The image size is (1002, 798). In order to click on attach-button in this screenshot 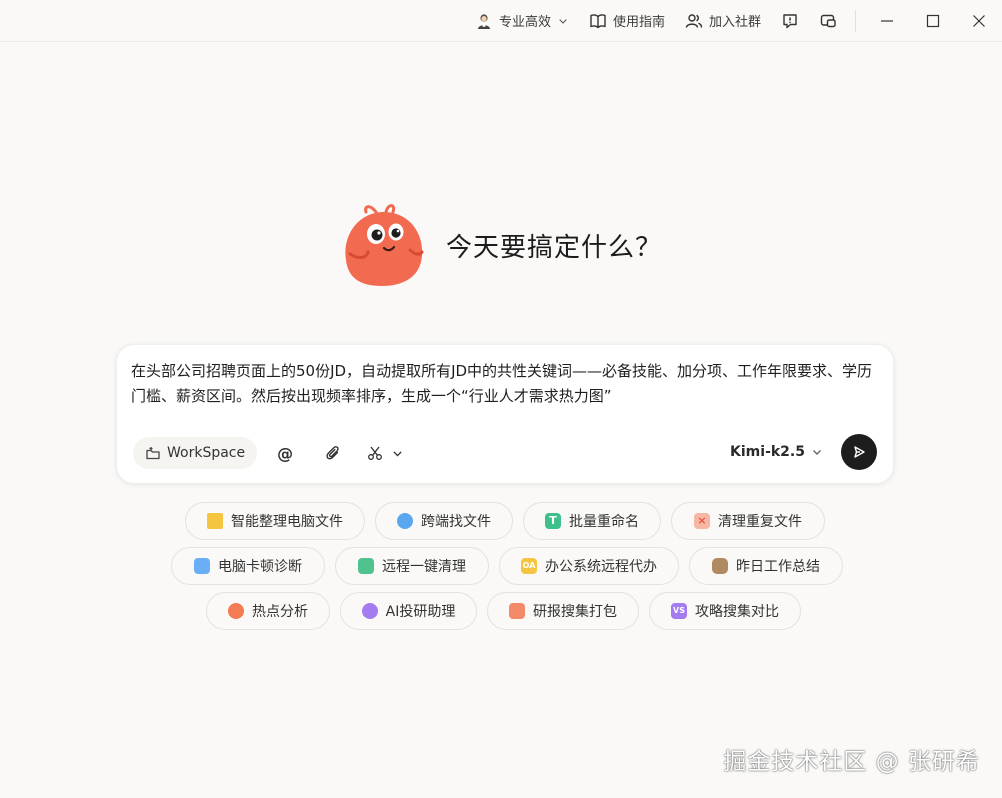, I will do `click(333, 453)`.